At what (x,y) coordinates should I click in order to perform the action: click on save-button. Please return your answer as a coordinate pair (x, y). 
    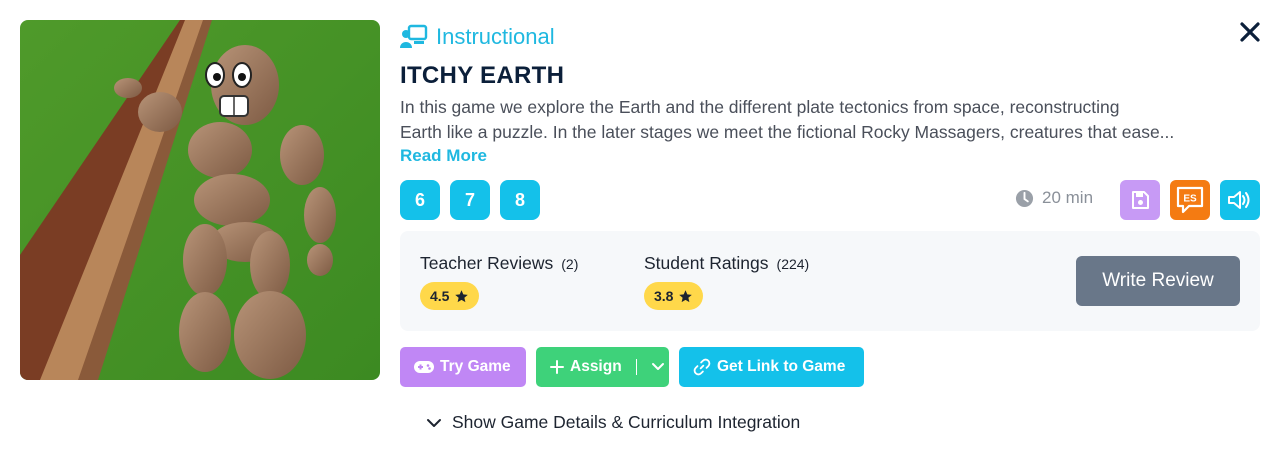
    Looking at the image, I should click on (1140, 200).